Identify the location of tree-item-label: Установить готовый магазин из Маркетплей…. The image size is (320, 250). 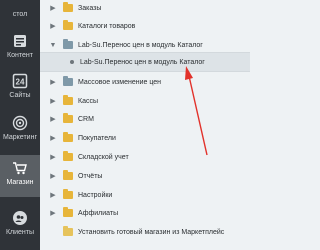
(151, 232).